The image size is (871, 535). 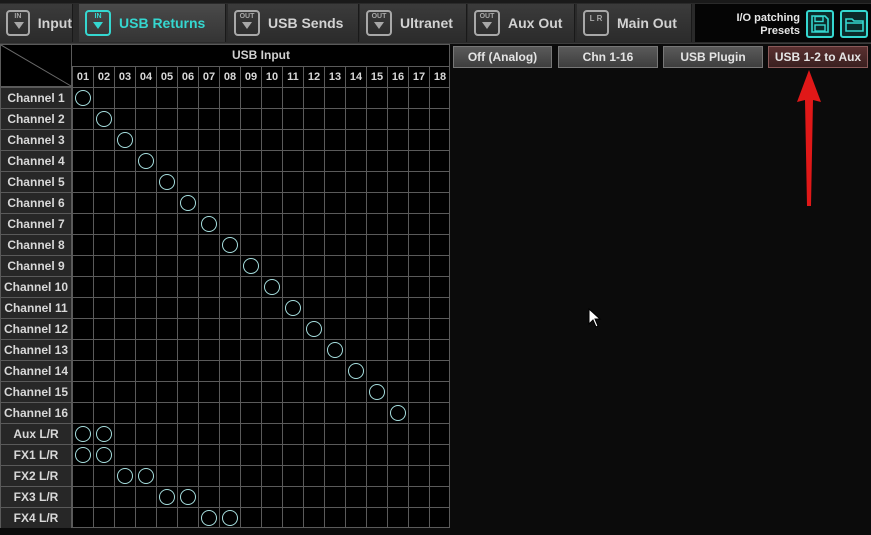 I want to click on open-preset-button, so click(x=854, y=24).